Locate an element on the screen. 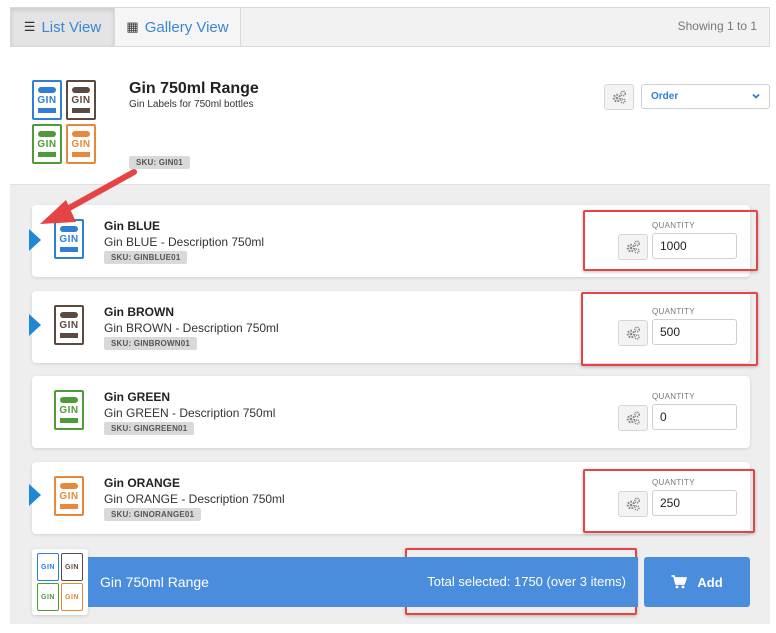  variant-description: Gin ORANGE - Description 750ml is located at coordinates (194, 499).